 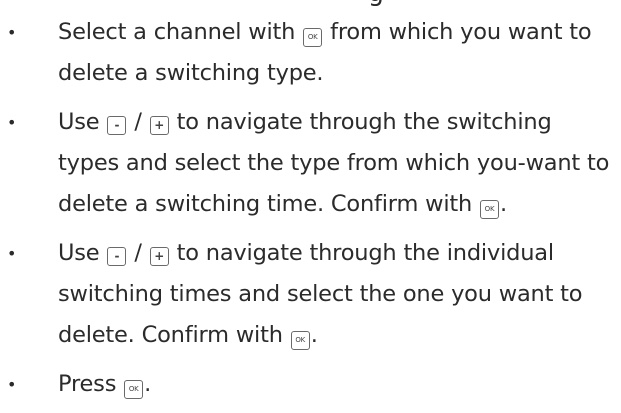 I want to click on step-4-text-a: Press, so click(x=91, y=384).